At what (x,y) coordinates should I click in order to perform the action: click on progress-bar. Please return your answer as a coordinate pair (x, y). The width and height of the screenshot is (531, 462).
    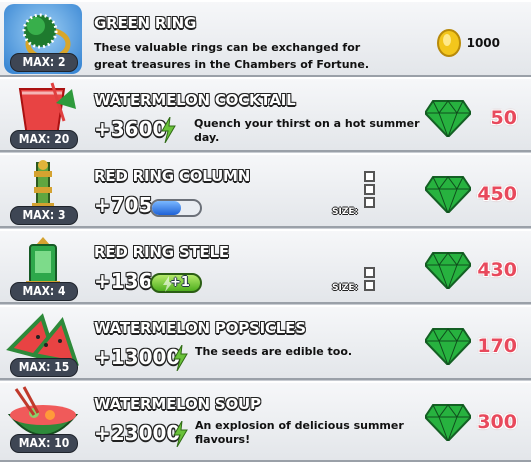
    Looking at the image, I should click on (176, 208).